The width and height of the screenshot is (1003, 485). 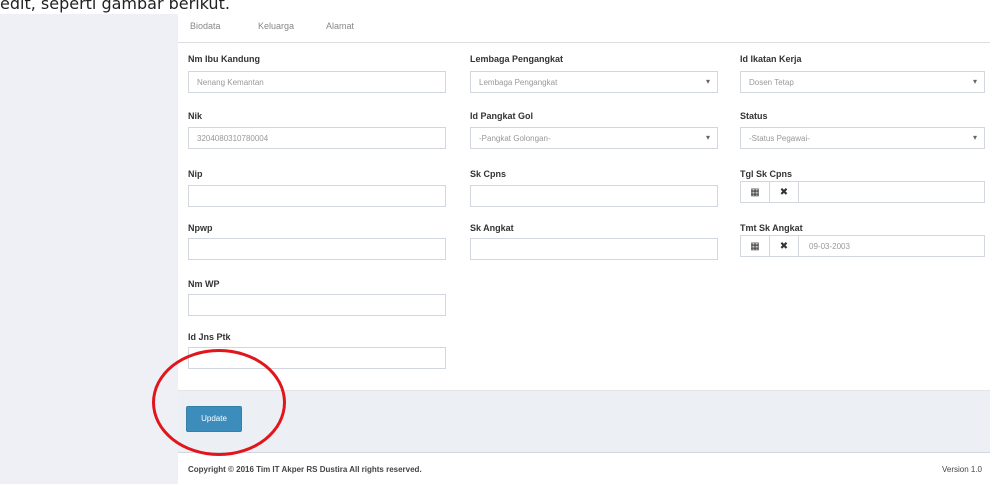 What do you see at coordinates (862, 138) in the screenshot?
I see `status-select: -Status Pegawai-` at bounding box center [862, 138].